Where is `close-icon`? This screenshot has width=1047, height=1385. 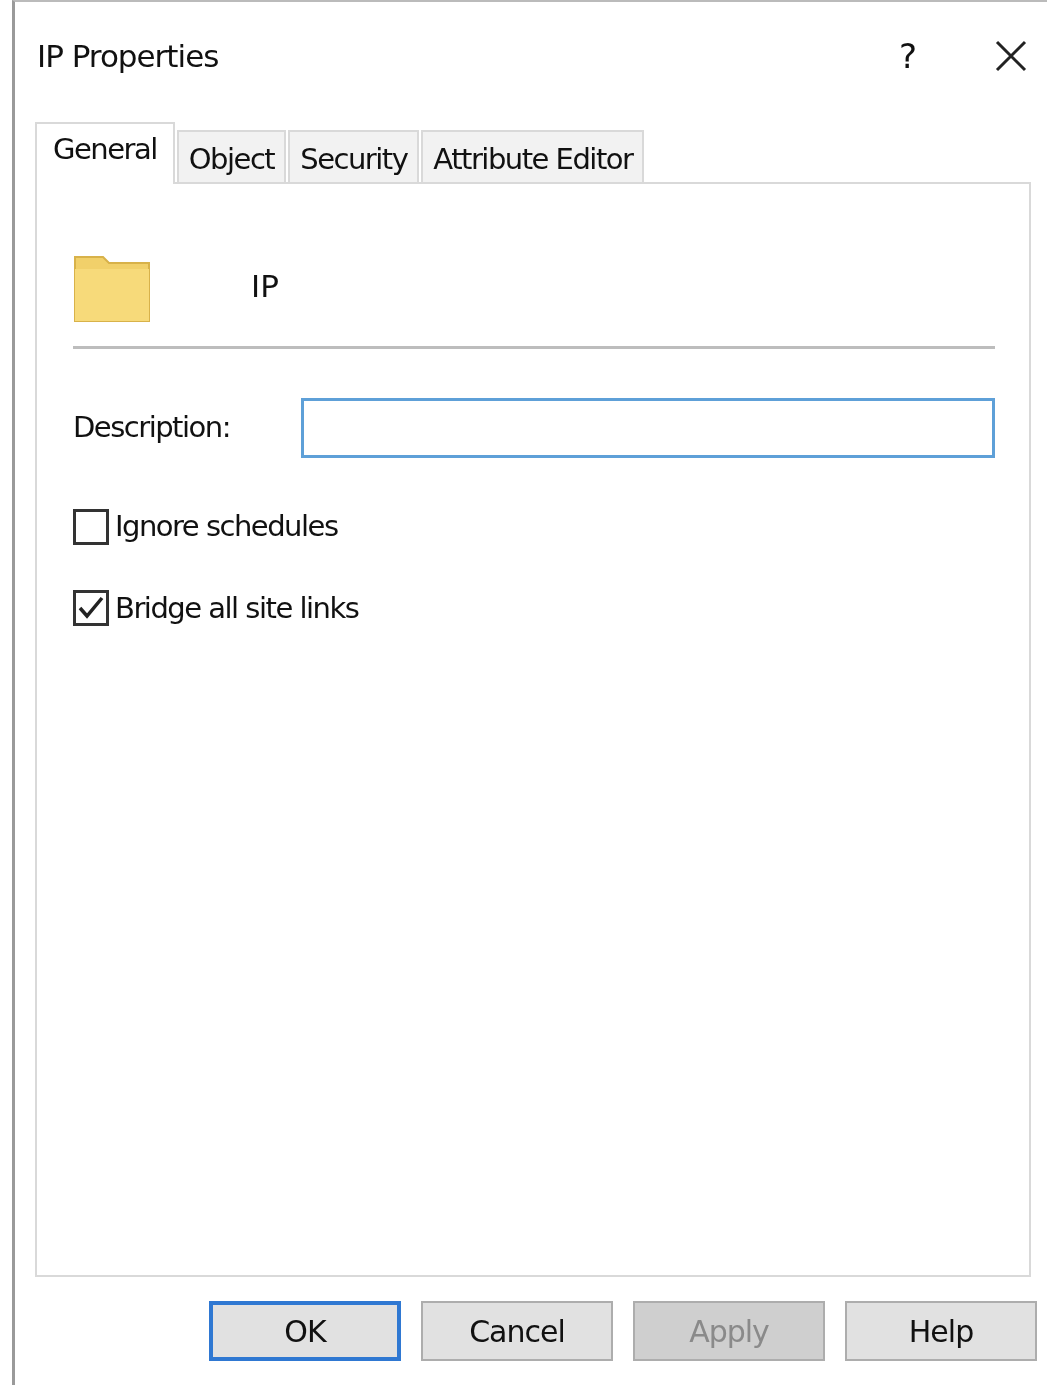 close-icon is located at coordinates (1011, 56).